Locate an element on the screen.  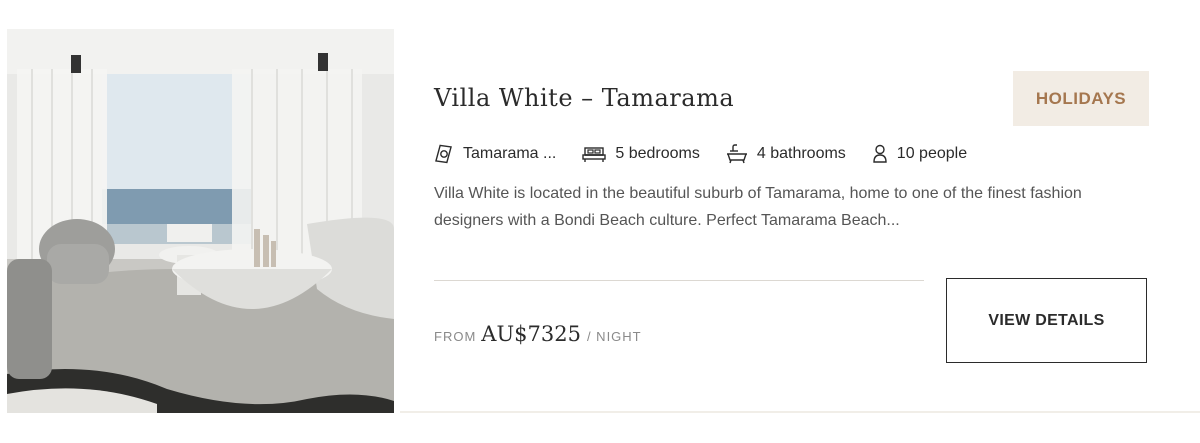
guests-text: 10 people is located at coordinates (932, 153).